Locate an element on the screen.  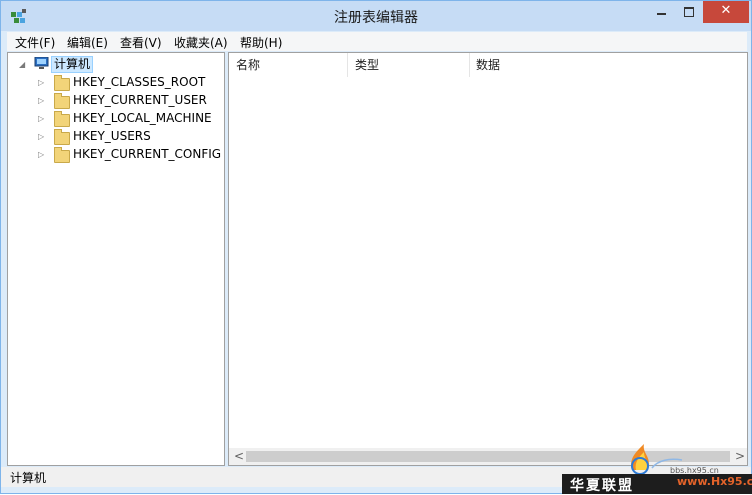
menu-file: 文件(F) is located at coordinates (35, 42).